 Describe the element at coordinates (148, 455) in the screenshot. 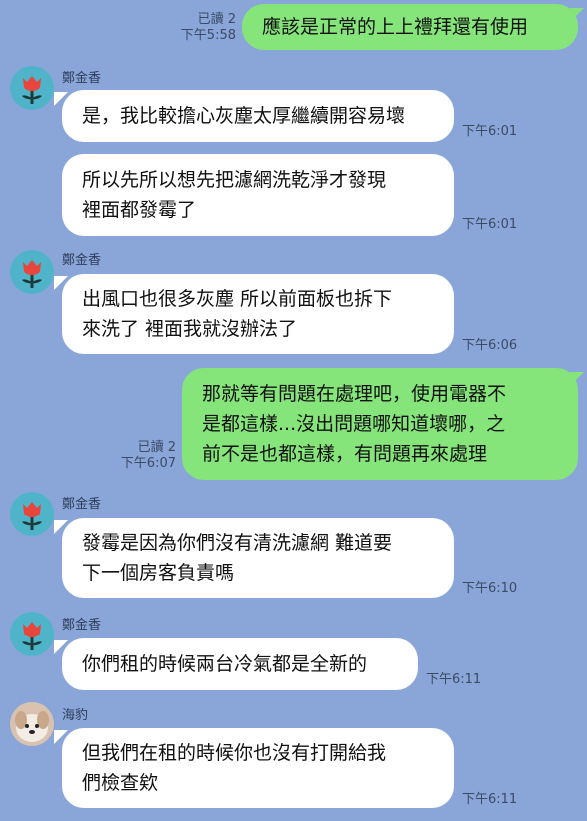

I see `read-receipt: 已讀 2 下午6:07` at that location.